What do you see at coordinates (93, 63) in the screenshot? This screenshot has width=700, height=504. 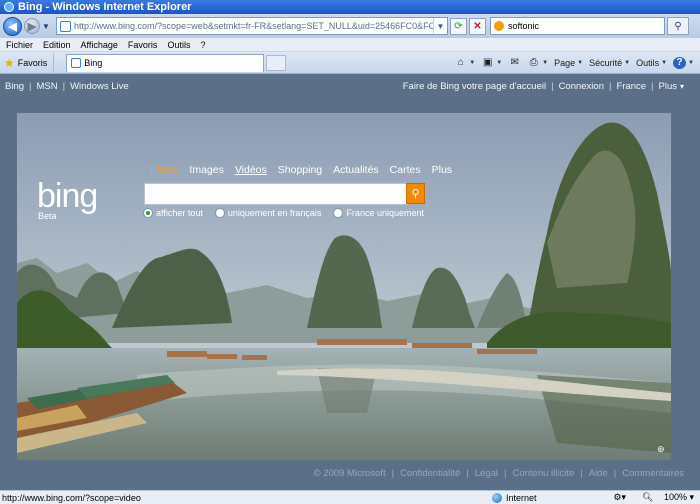 I see `tab-title: Bing` at bounding box center [93, 63].